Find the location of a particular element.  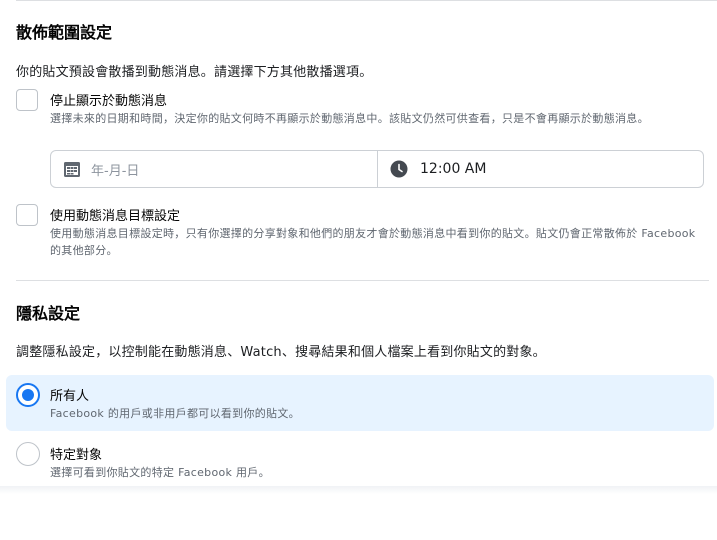

privacy-option-everyone: 所有人 Facebook 的用戶或非用戶都可以看到你的貼文。 is located at coordinates (360, 403).